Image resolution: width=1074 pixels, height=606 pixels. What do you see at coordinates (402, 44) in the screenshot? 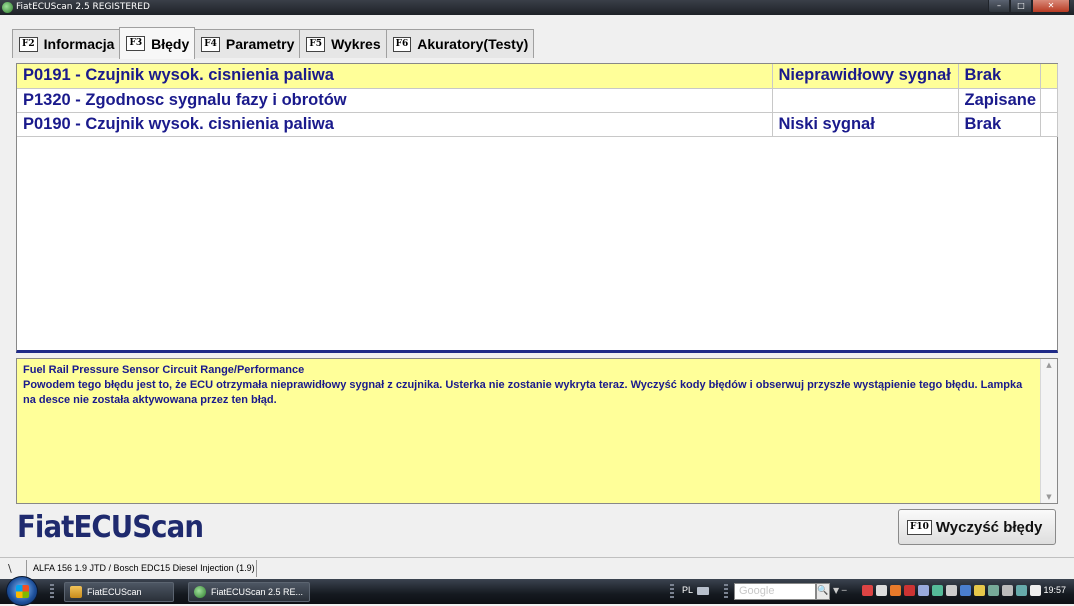
I see `f6-key-icon: F6` at bounding box center [402, 44].